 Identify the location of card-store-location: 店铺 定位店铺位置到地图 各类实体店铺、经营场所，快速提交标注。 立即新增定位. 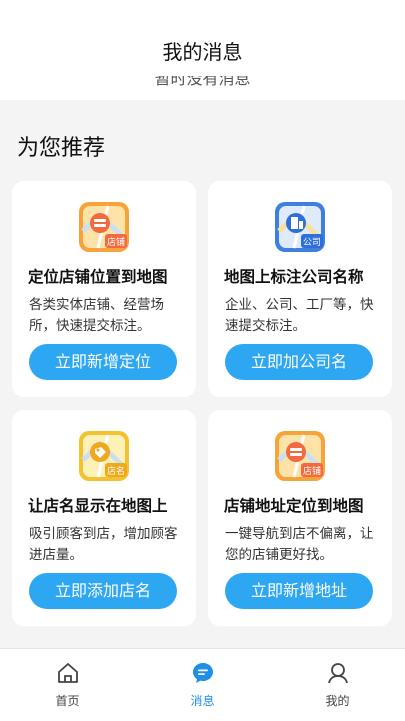
(104, 289).